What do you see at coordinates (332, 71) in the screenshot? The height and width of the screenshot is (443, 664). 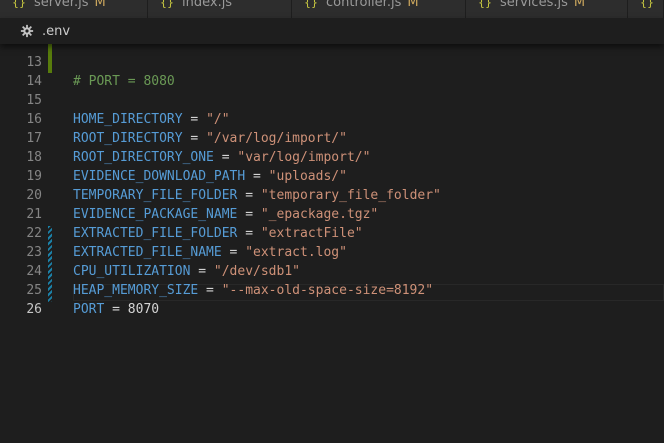 I see `code-line: 14` at bounding box center [332, 71].